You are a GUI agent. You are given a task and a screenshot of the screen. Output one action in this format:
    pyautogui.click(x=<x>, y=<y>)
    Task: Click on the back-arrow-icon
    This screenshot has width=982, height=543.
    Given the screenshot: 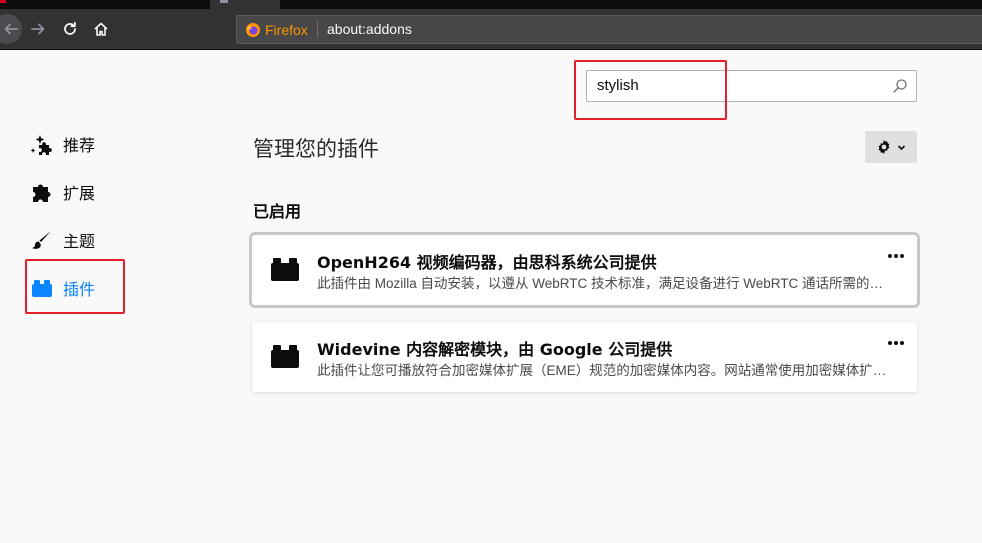 What is the action you would take?
    pyautogui.click(x=11, y=29)
    